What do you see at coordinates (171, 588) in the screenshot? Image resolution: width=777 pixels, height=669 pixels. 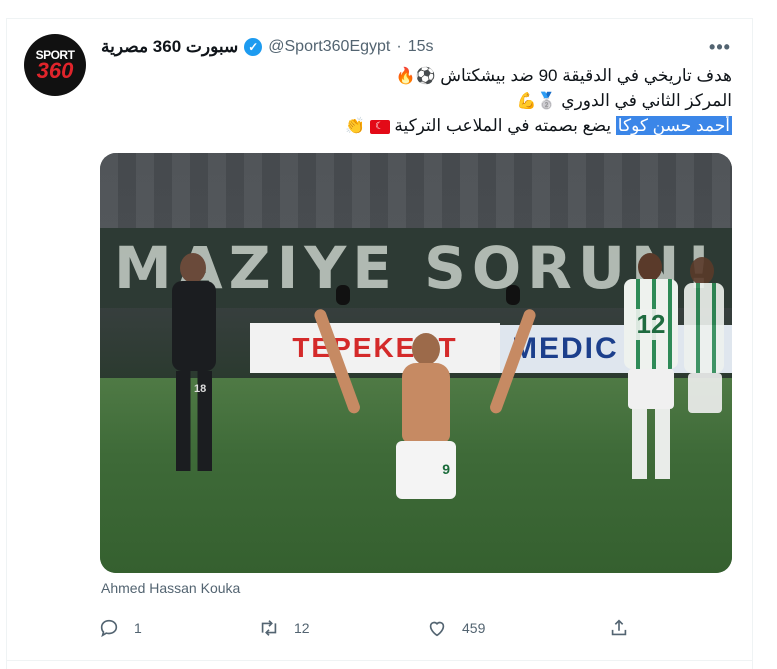 I see `photo-caption: Ahmed Hassan Kouka` at bounding box center [171, 588].